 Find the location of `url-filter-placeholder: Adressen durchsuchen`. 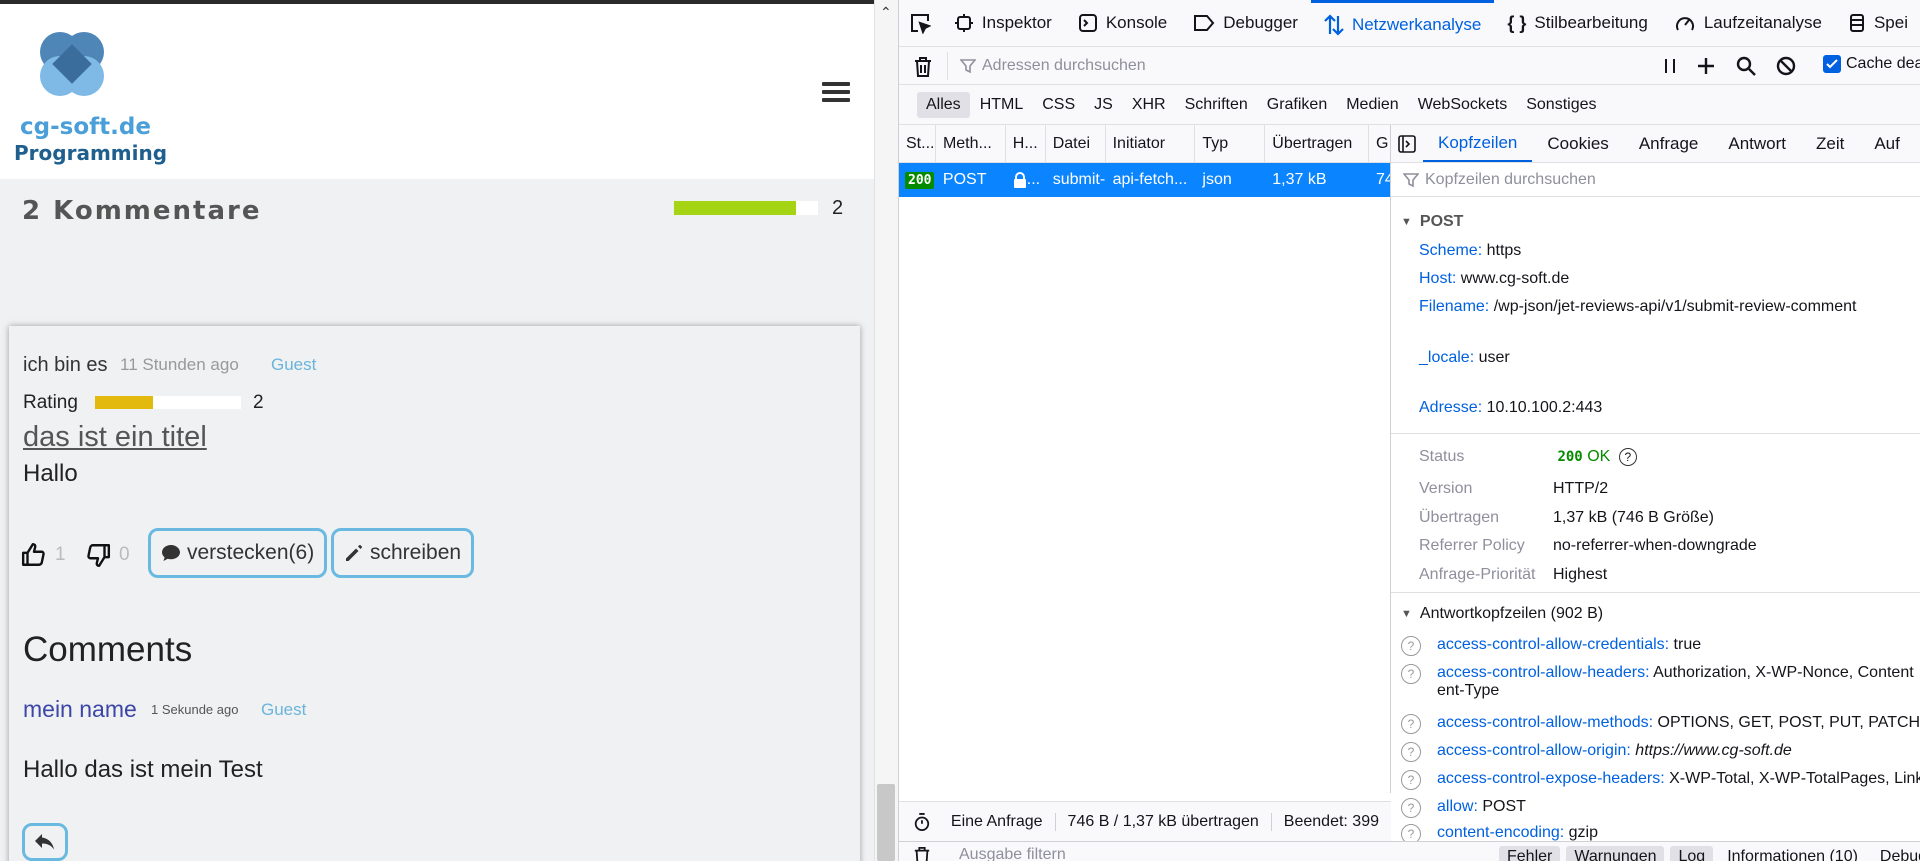

url-filter-placeholder: Adressen durchsuchen is located at coordinates (1064, 65).